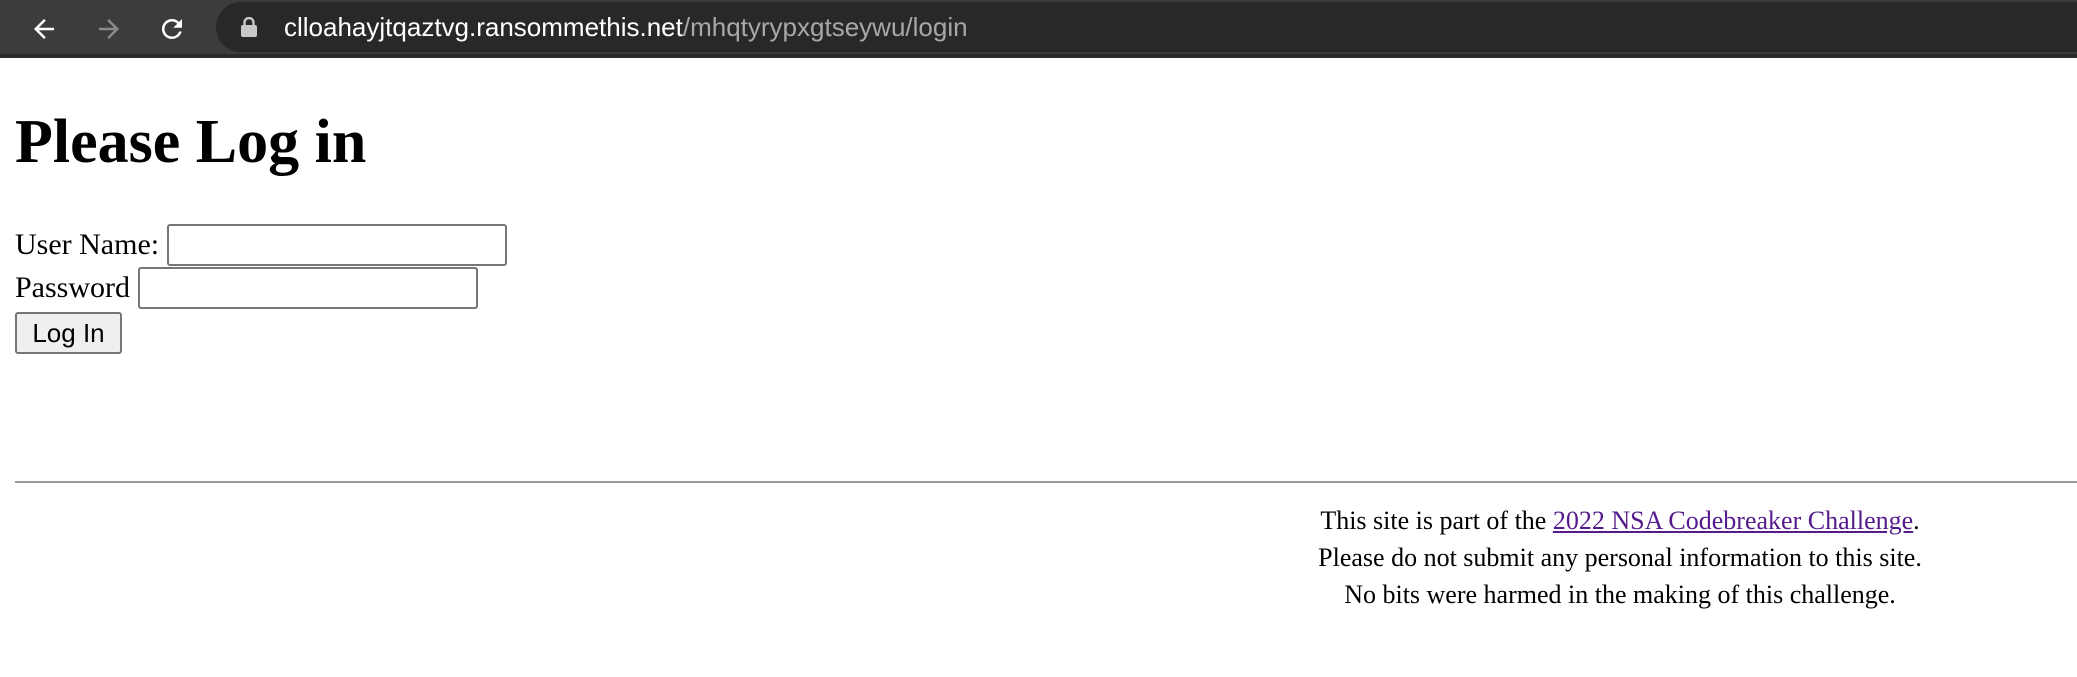  What do you see at coordinates (337, 245) in the screenshot?
I see `username-input` at bounding box center [337, 245].